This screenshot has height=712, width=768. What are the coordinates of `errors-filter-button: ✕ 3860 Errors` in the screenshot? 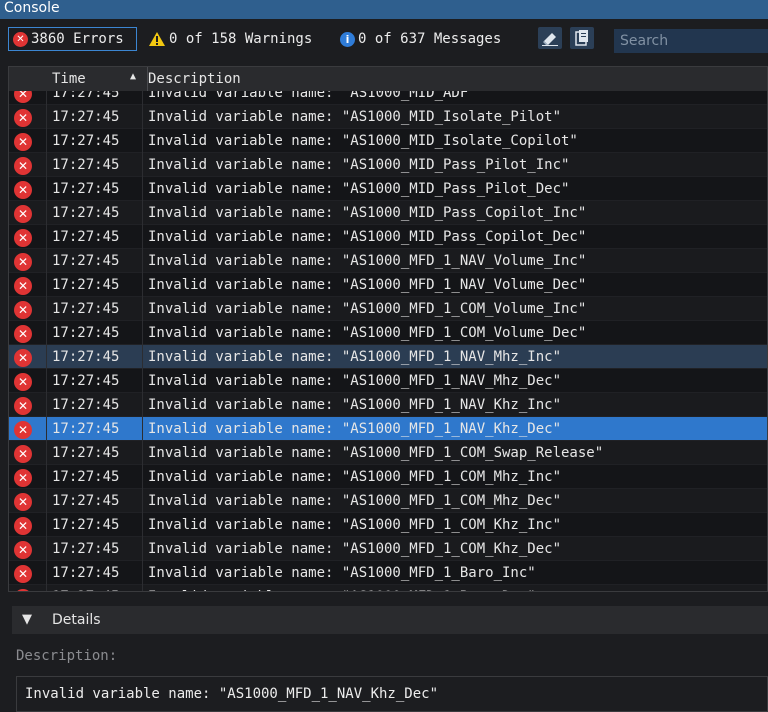 It's located at (72, 39).